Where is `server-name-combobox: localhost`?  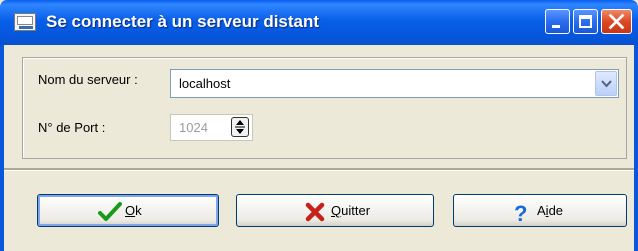 server-name-combobox: localhost is located at coordinates (394, 83).